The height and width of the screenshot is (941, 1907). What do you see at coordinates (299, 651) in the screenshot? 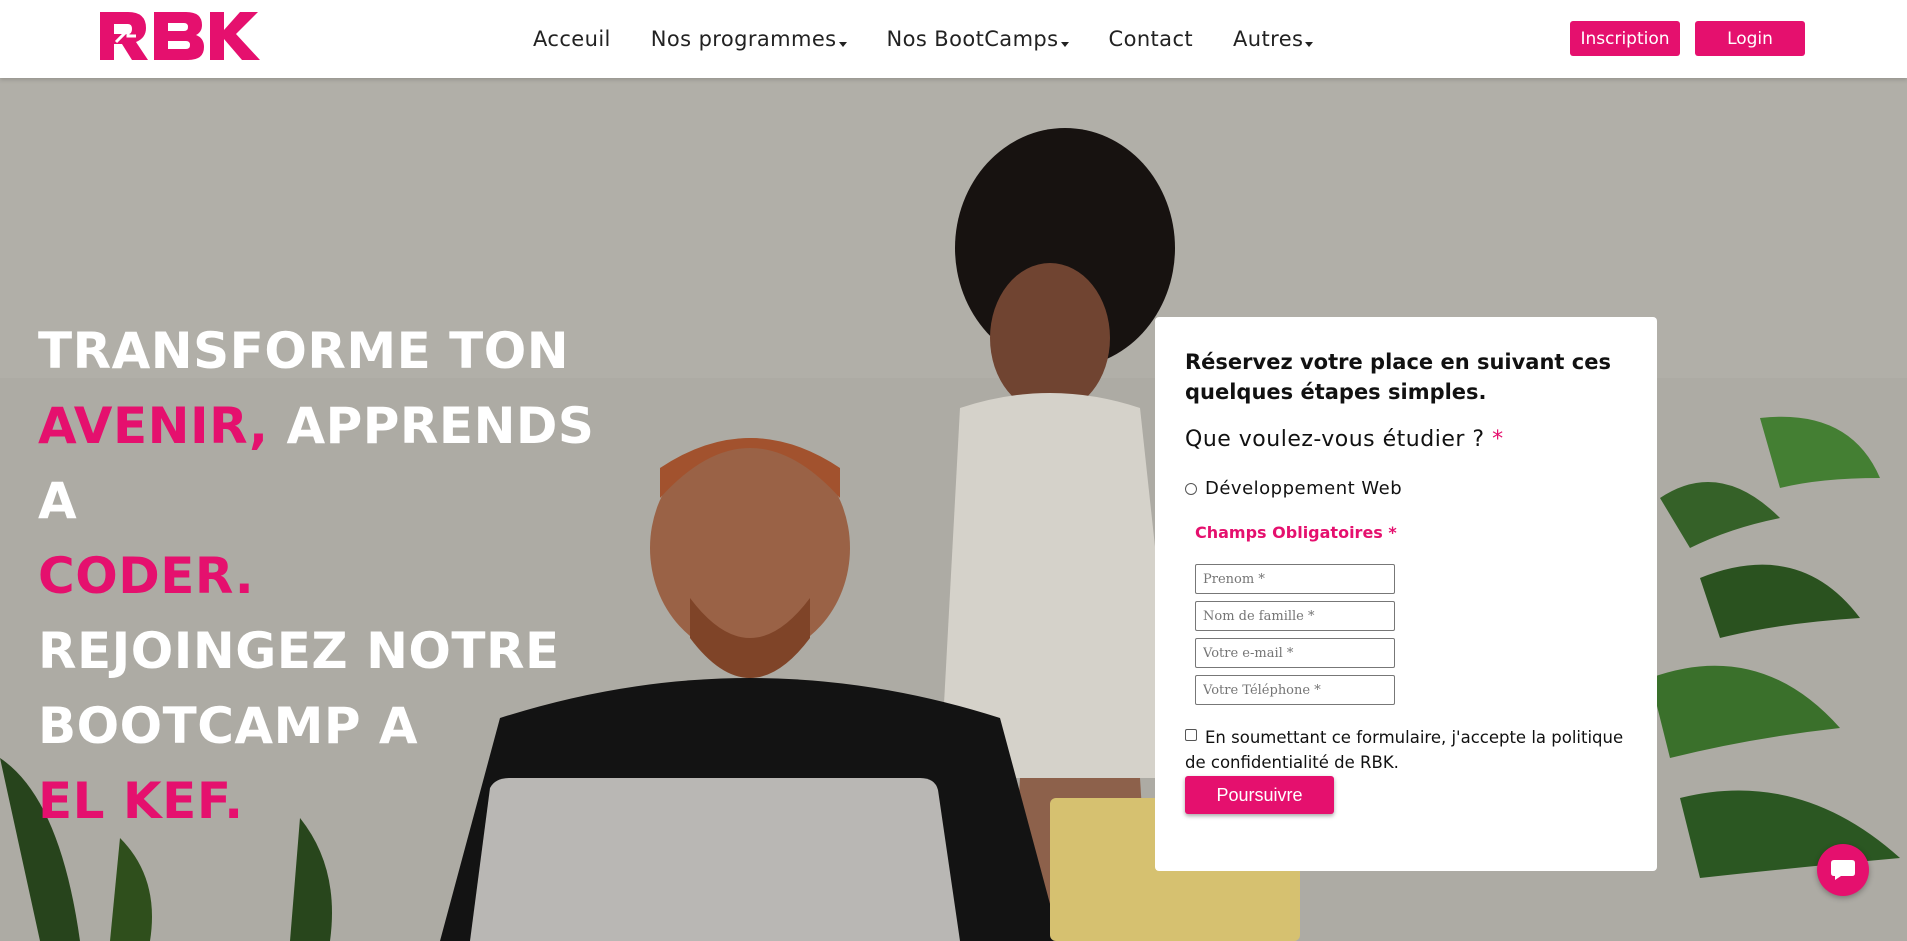
I see `hero-line-4: REJOINGEZ NOTRE` at bounding box center [299, 651].